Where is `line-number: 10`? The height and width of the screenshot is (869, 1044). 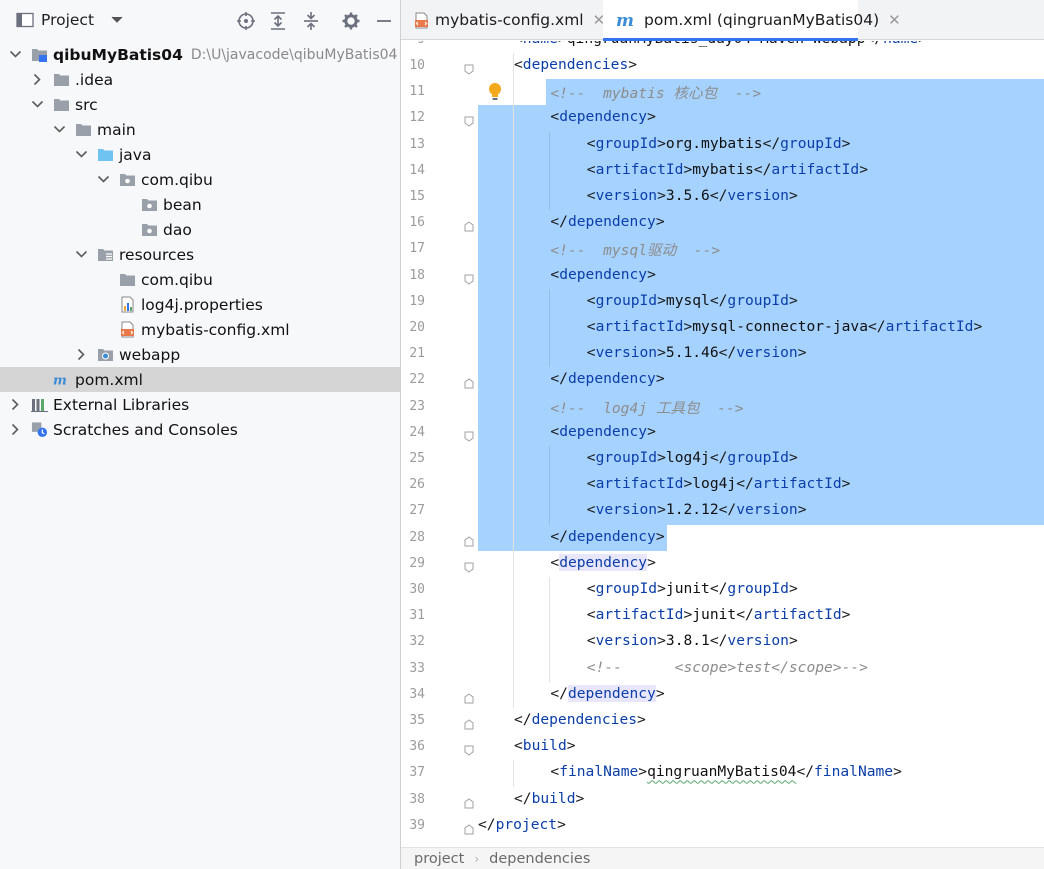 line-number: 10 is located at coordinates (417, 65).